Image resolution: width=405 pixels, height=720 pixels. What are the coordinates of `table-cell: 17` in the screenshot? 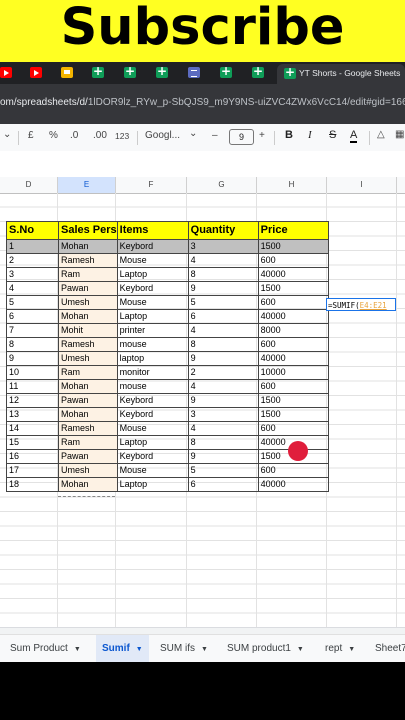 It's located at (32, 470).